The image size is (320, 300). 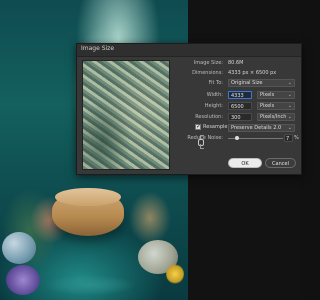 What do you see at coordinates (202, 146) in the screenshot?
I see `bracket-bottom` at bounding box center [202, 146].